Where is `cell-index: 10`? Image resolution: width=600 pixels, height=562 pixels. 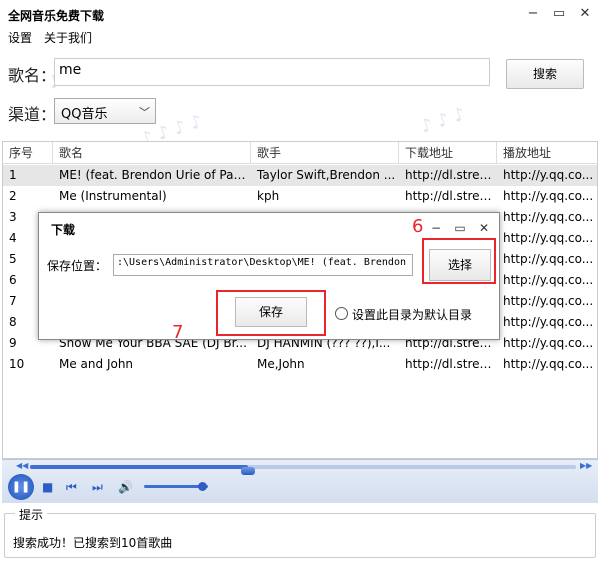 cell-index: 10 is located at coordinates (17, 364).